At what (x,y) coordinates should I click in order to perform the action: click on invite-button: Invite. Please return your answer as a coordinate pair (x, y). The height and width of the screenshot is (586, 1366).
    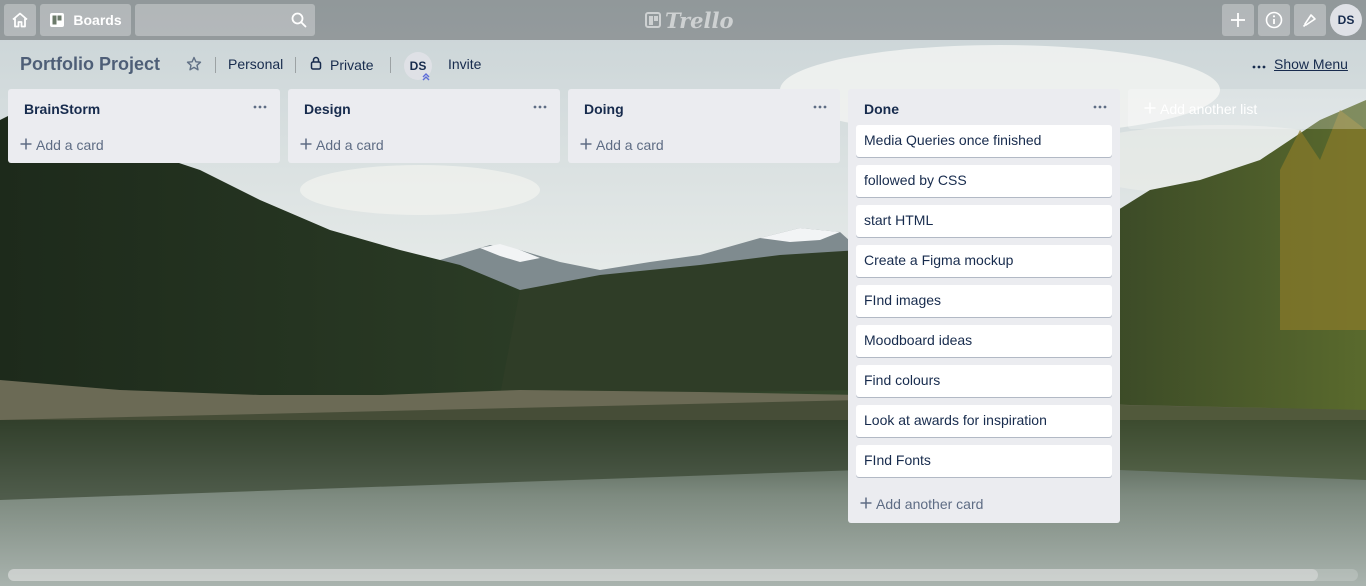
    Looking at the image, I should click on (464, 64).